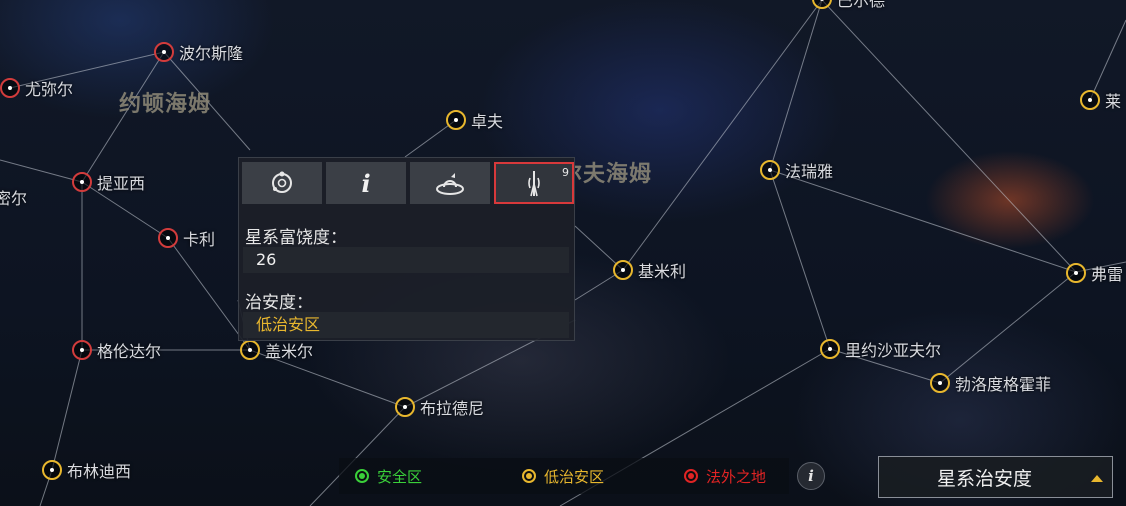 This screenshot has width=1126, height=506. I want to click on system-boluodugehuofei: 勃洛度格霍菲, so click(990, 383).